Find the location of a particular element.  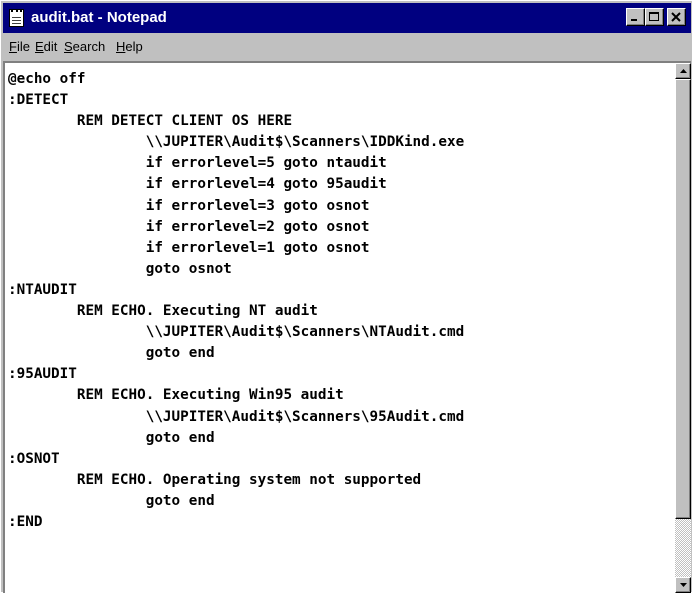

title-bar: audit.bat - Notepad is located at coordinates (347, 18).